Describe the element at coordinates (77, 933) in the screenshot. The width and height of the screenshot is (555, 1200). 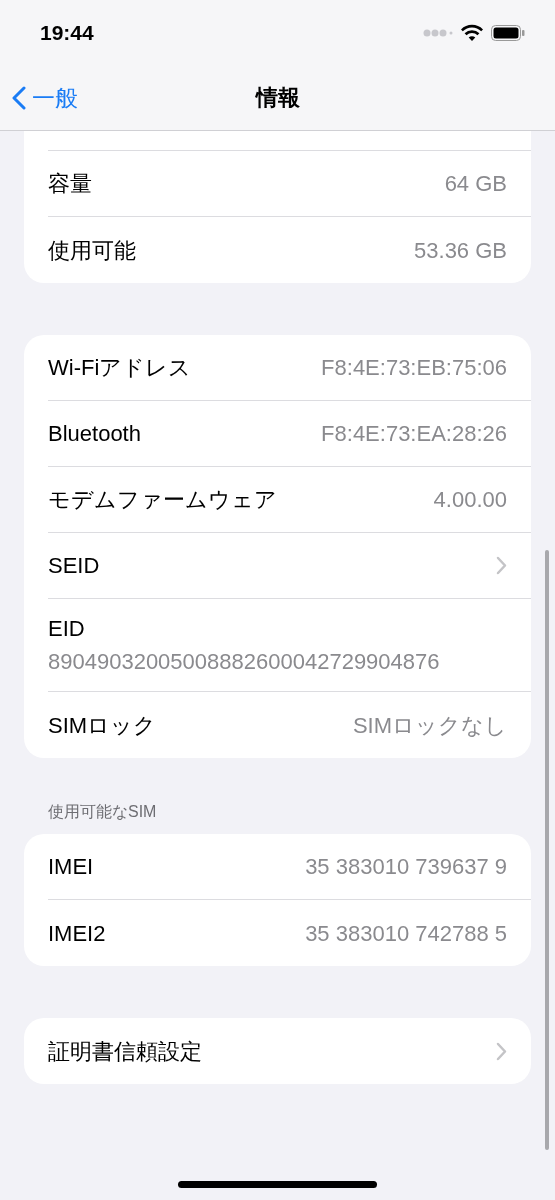
I see `row-label: IMEI2` at that location.